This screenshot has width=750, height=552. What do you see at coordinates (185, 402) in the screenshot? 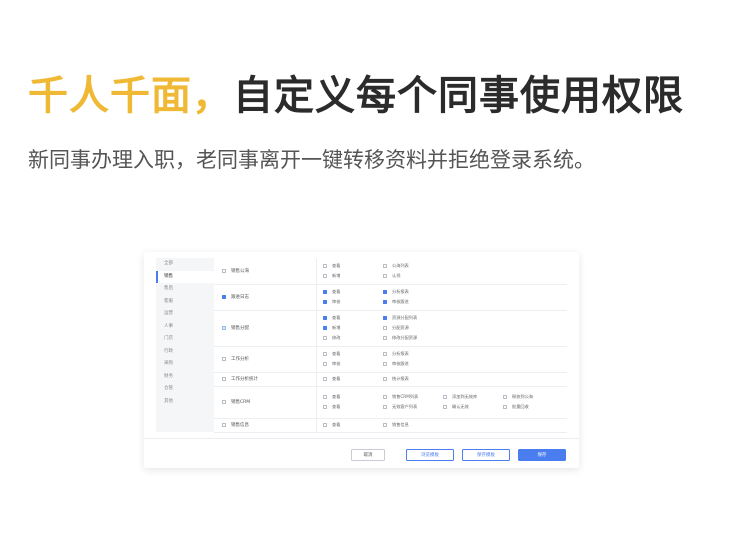
I see `sidebar-item: 其他` at bounding box center [185, 402].